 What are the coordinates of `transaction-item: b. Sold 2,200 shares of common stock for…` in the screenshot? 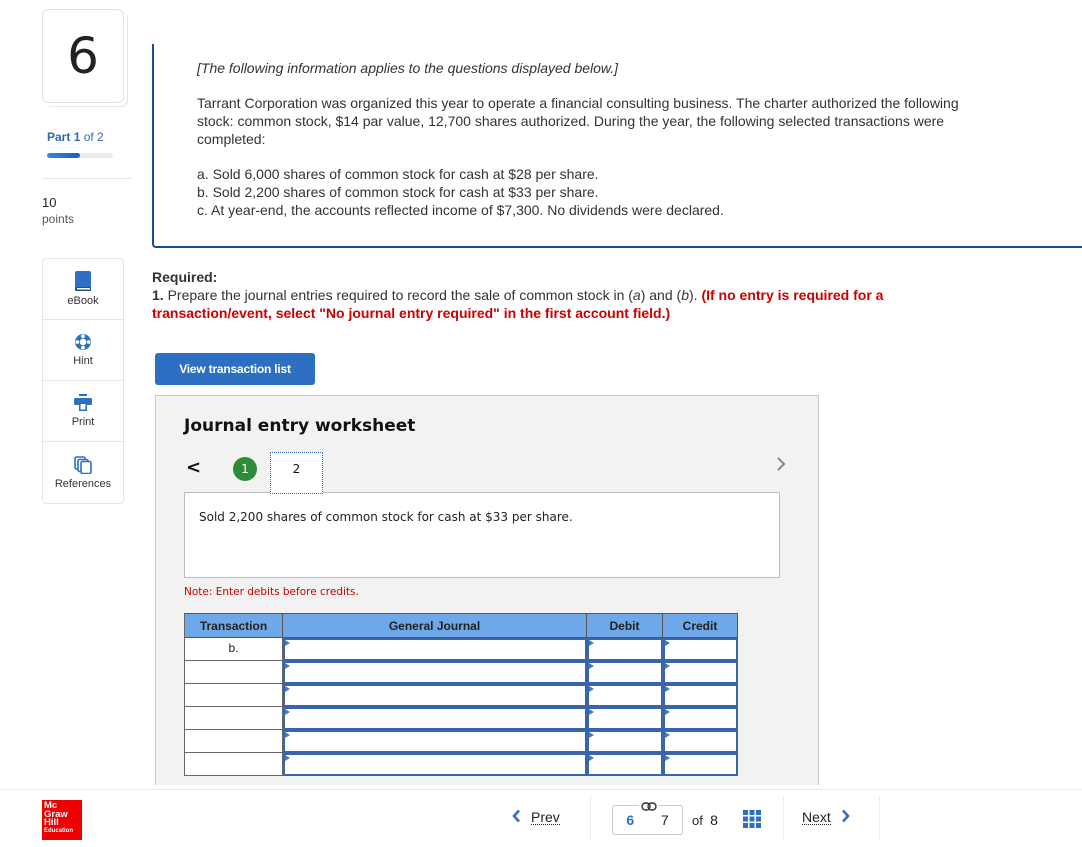 It's located at (398, 192).